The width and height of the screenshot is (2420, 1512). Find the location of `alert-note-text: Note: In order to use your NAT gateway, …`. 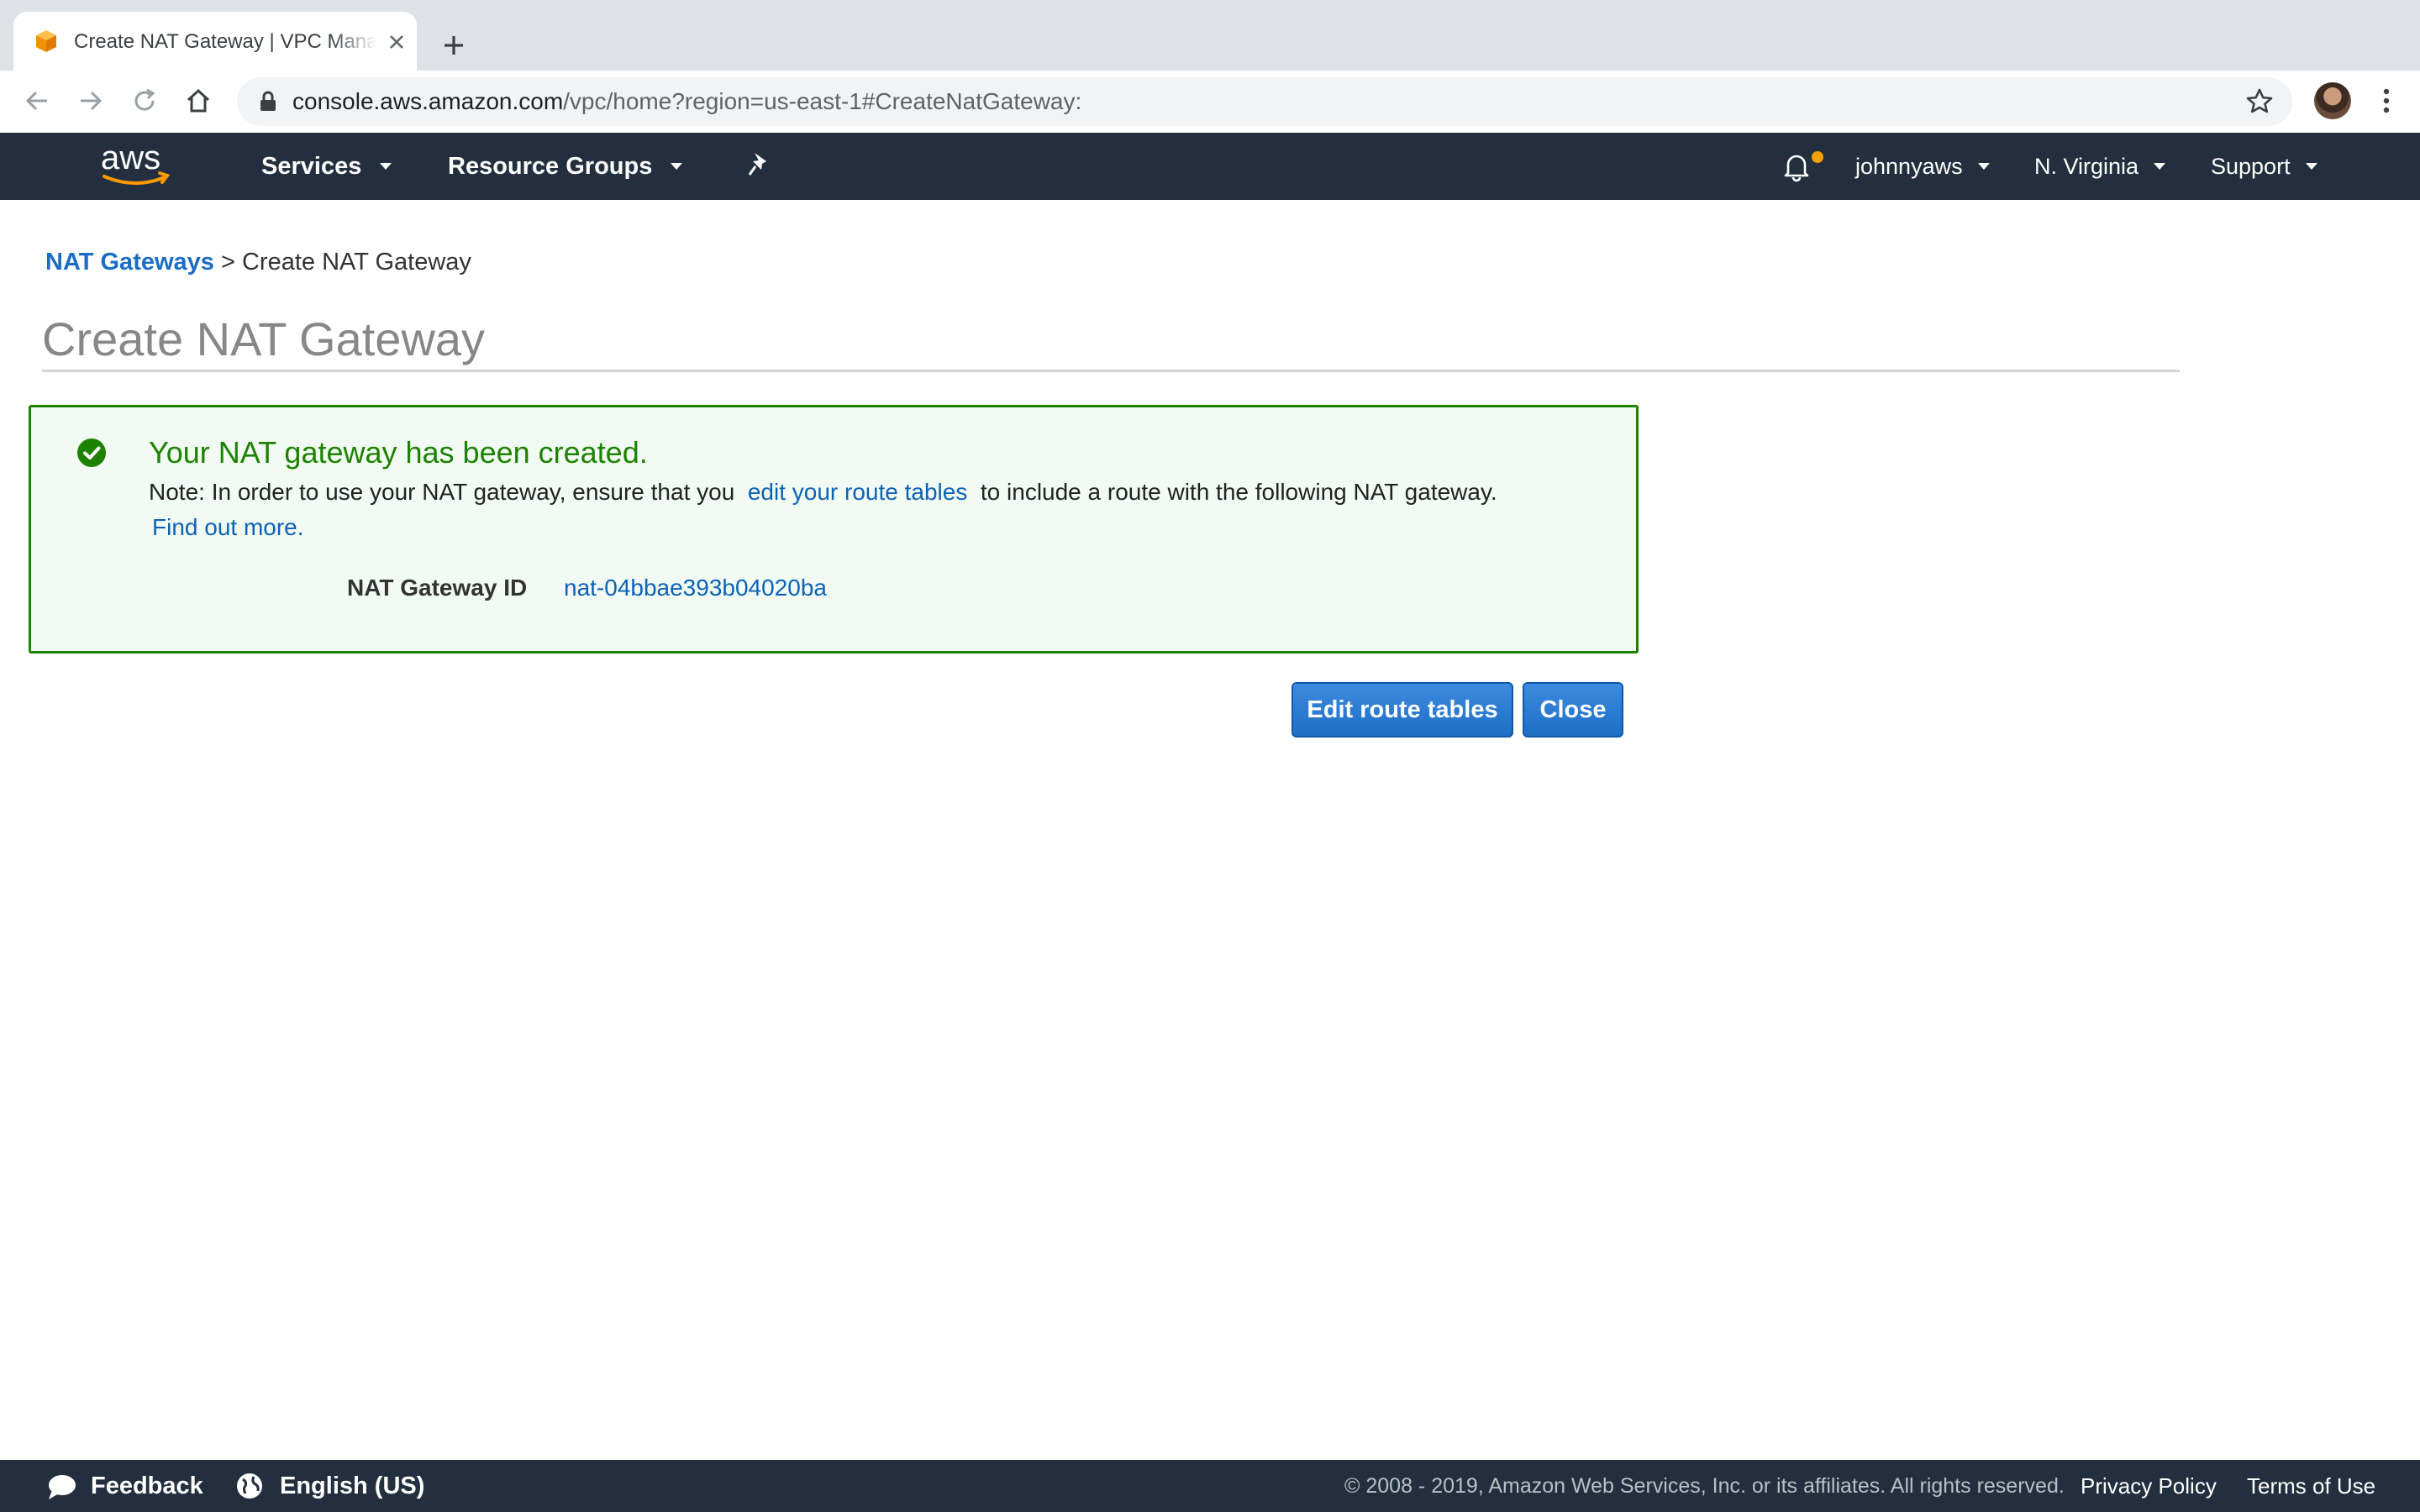

alert-note-text: Note: In order to use your NAT gateway, … is located at coordinates (442, 492).